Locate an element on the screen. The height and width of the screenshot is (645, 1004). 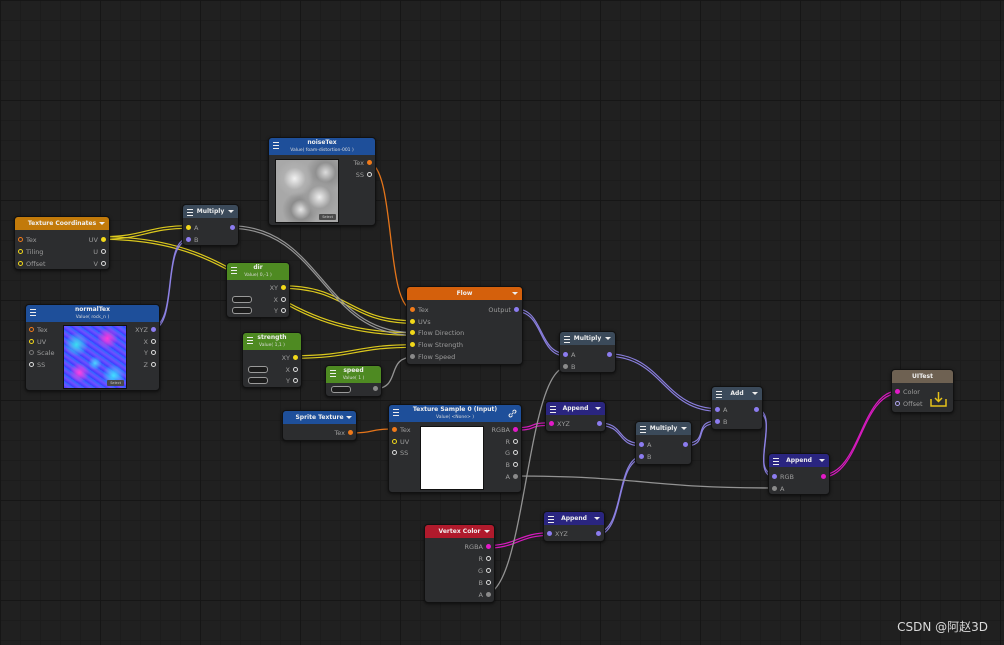
input-flow-strength: Flow Strength is located at coordinates (436, 345).